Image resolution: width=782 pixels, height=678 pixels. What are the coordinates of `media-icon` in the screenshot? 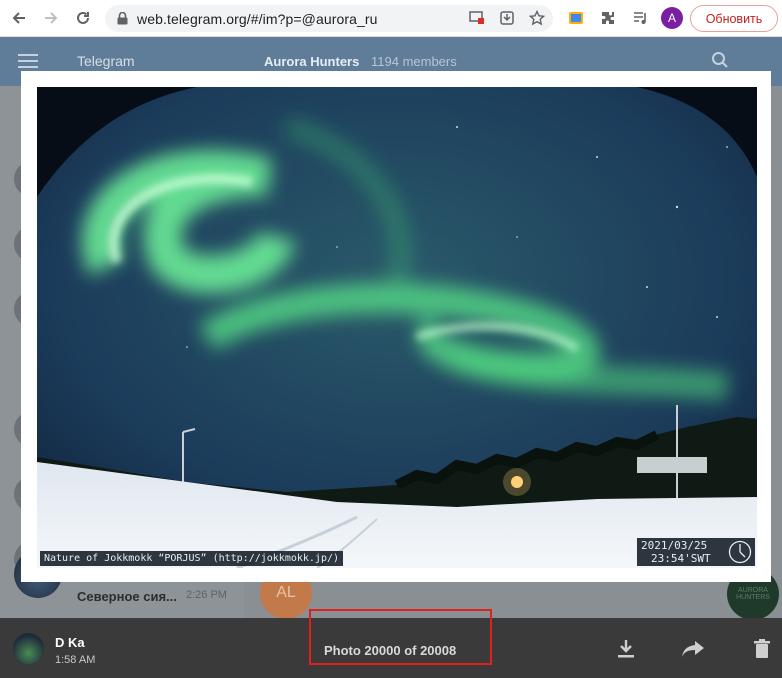 It's located at (640, 18).